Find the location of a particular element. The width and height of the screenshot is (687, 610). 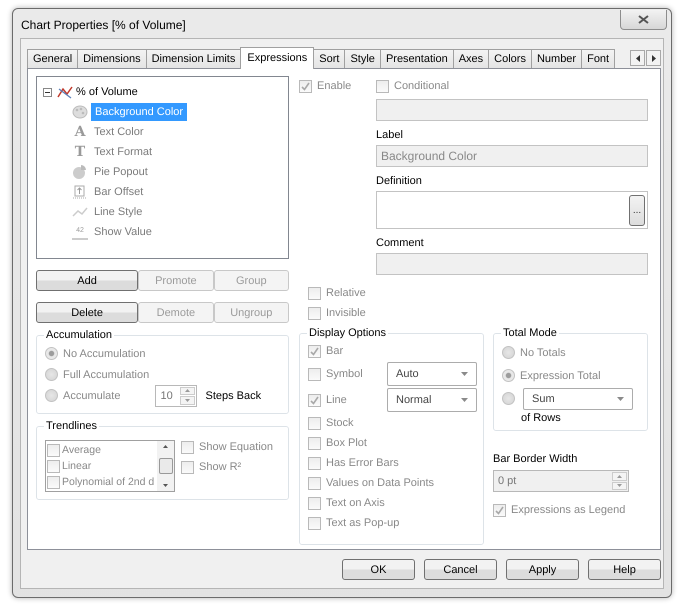

spin-field-value: 10 is located at coordinates (166, 396).